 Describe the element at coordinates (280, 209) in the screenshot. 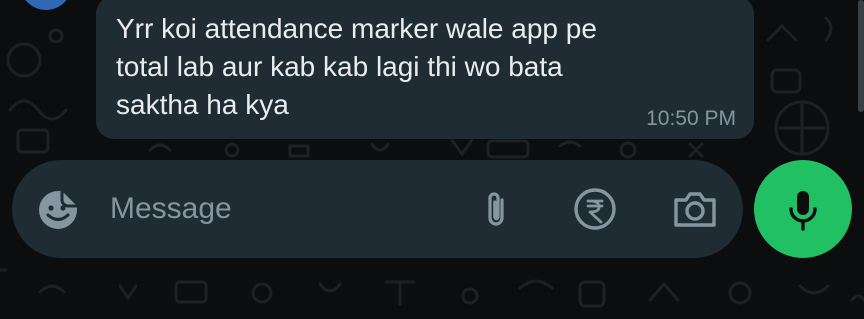

I see `message-input` at that location.